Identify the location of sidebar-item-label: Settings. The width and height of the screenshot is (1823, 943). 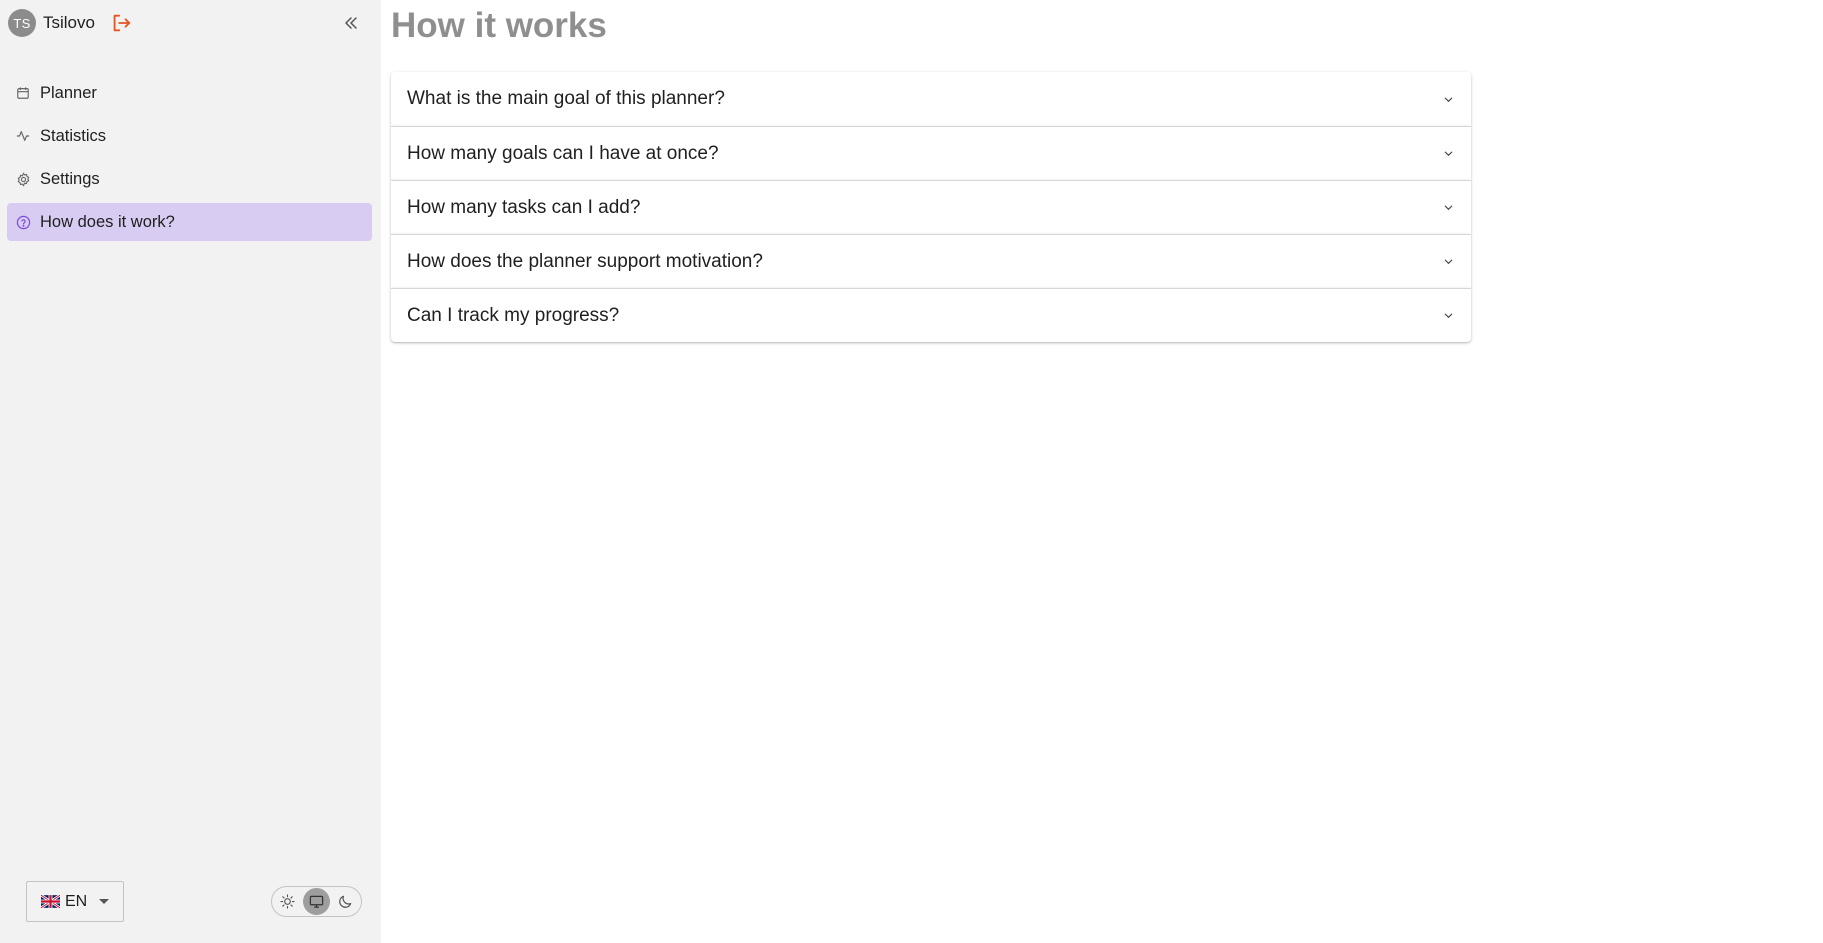
(70, 178).